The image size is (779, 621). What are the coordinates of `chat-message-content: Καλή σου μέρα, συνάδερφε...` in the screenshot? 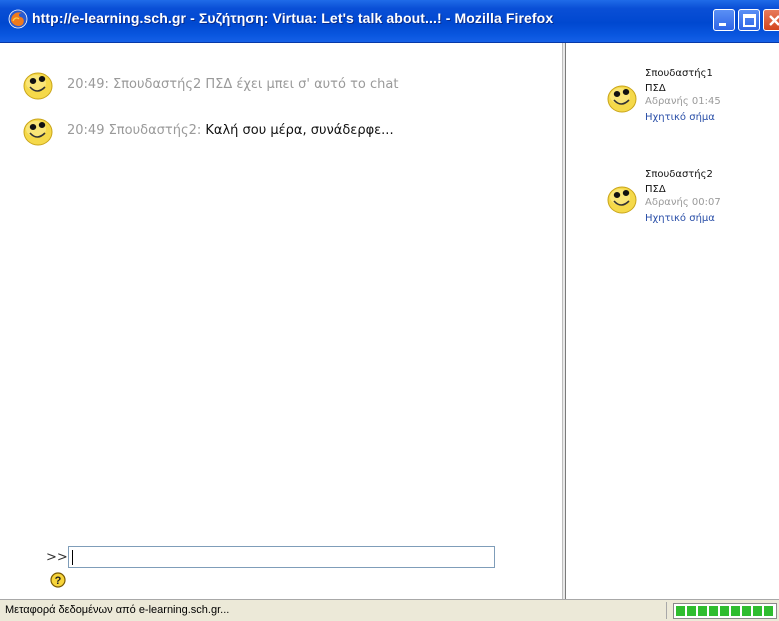 It's located at (299, 130).